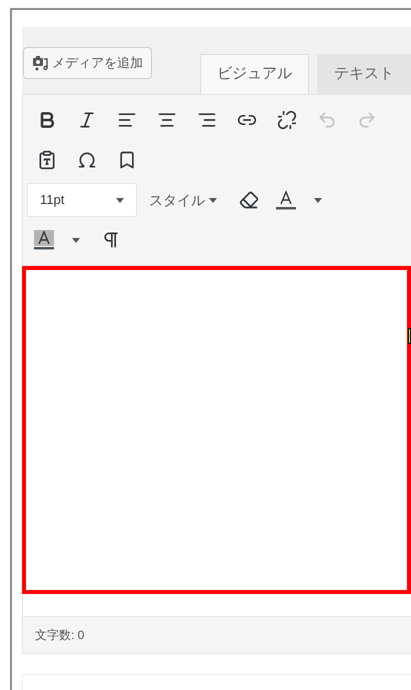 This screenshot has height=690, width=411. What do you see at coordinates (87, 160) in the screenshot?
I see `omega-icon` at bounding box center [87, 160].